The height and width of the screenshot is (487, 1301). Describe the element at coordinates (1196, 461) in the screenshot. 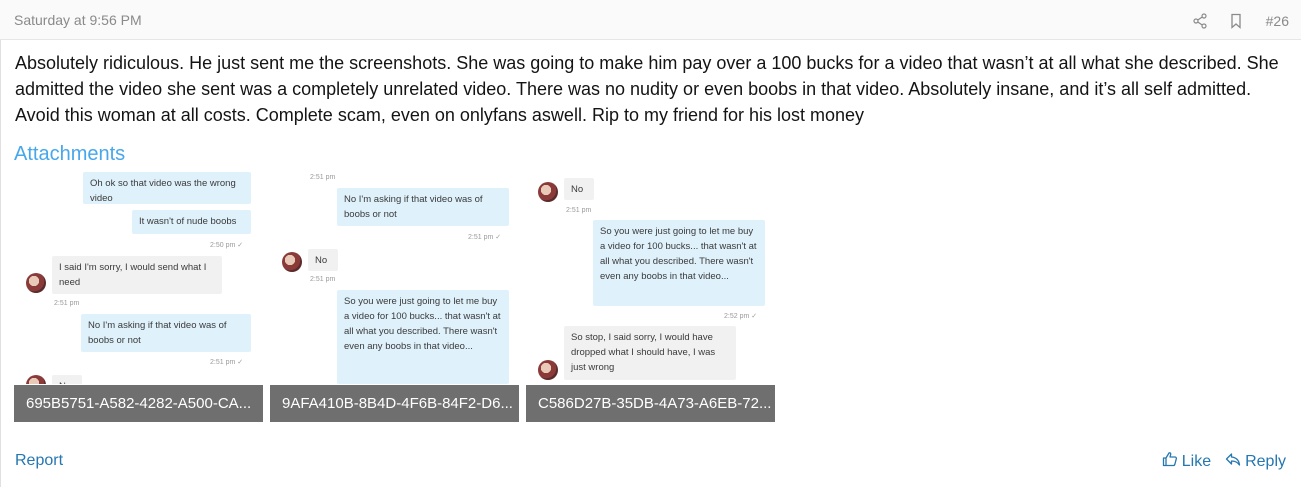

I see `like-label: Like` at that location.